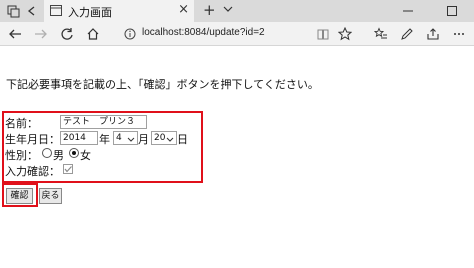  Describe the element at coordinates (85, 155) in the screenshot. I see `gender-female-label: 女` at that location.